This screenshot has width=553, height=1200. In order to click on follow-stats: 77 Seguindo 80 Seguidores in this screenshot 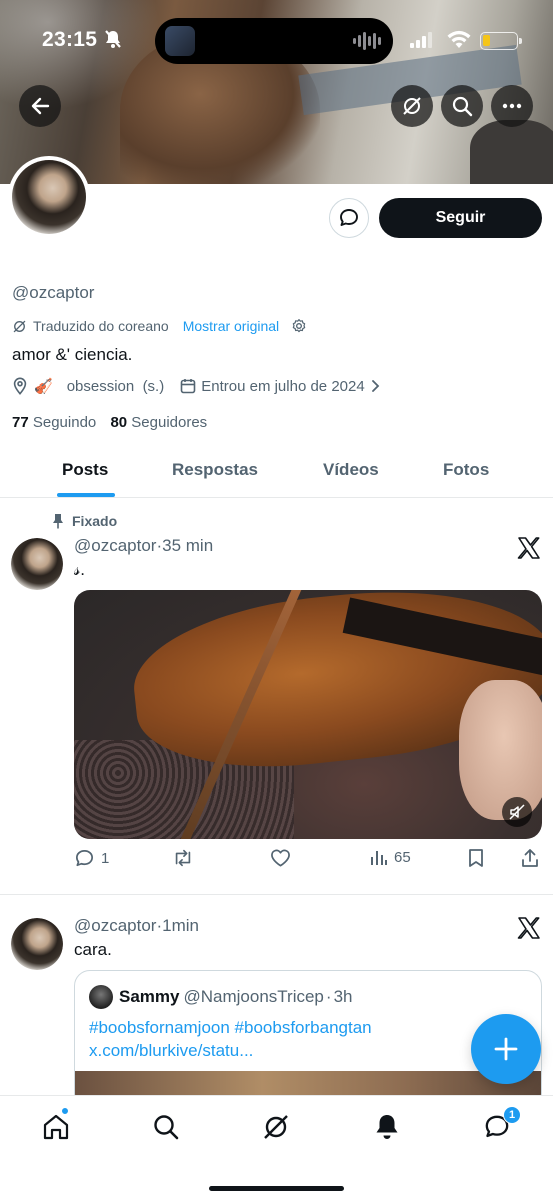, I will do `click(109, 422)`.